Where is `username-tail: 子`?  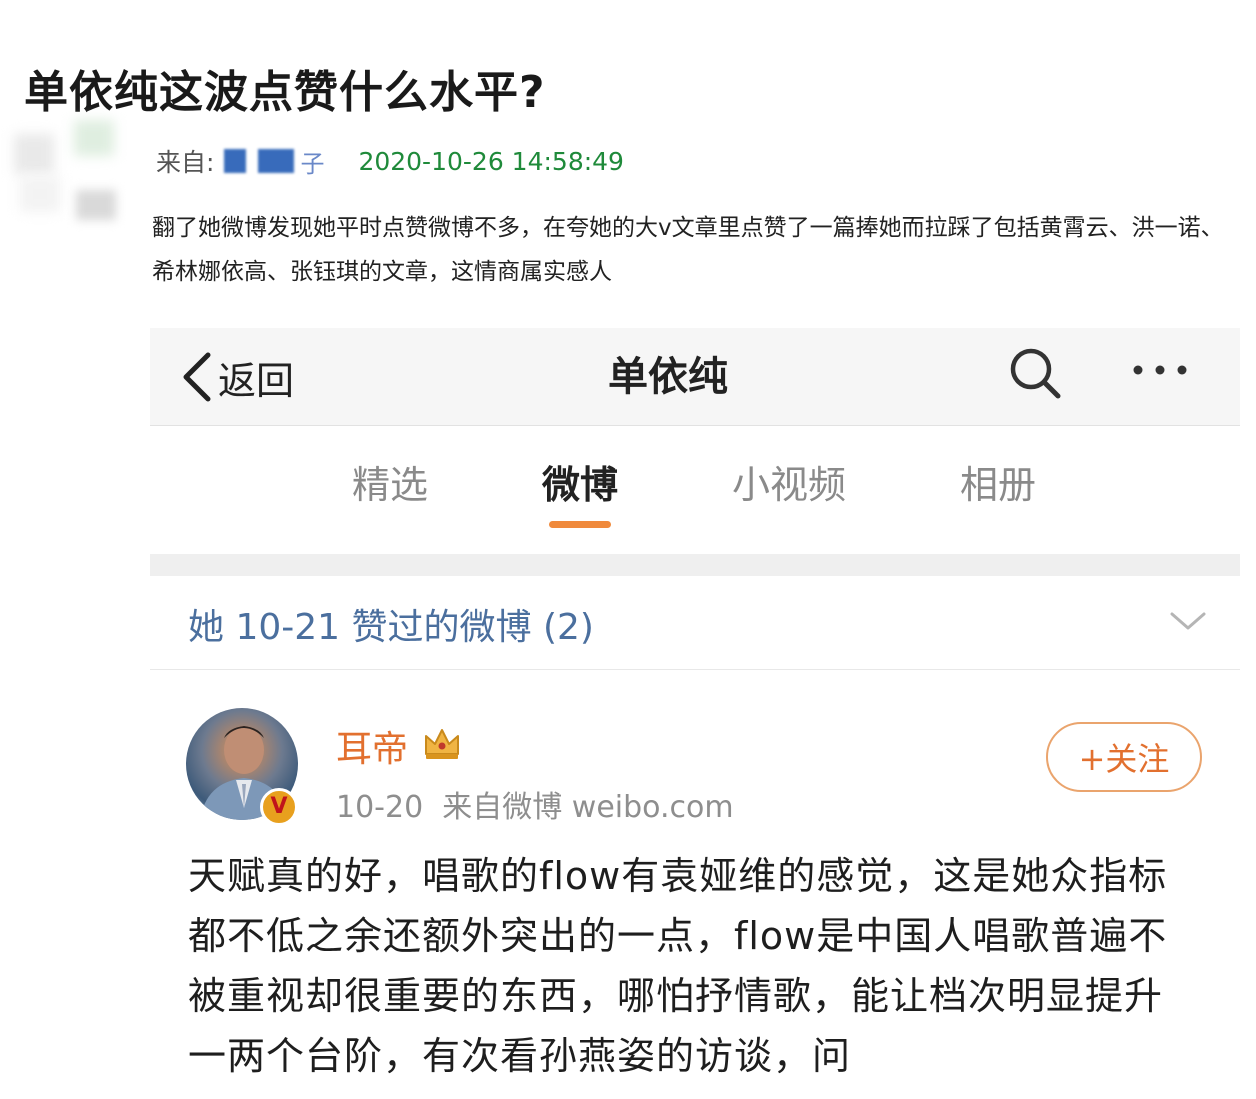 username-tail: 子 is located at coordinates (312, 161).